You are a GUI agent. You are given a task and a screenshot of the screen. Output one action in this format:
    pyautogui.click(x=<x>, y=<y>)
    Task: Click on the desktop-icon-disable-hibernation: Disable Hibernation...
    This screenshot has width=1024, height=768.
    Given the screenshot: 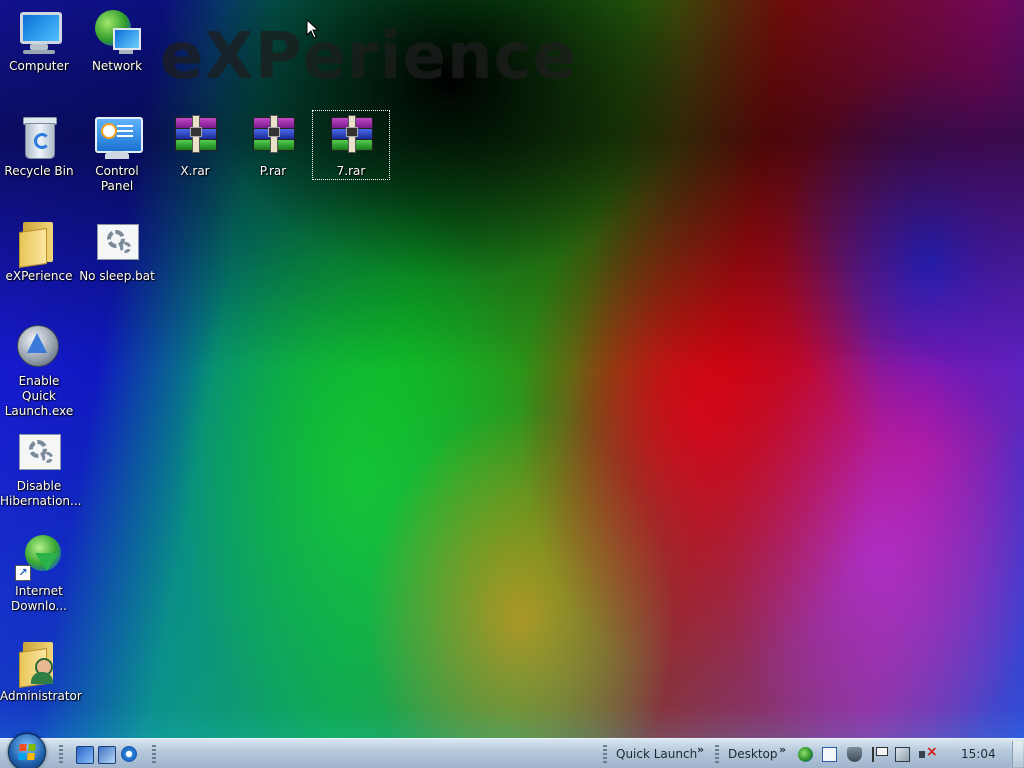 What is the action you would take?
    pyautogui.click(x=41, y=470)
    